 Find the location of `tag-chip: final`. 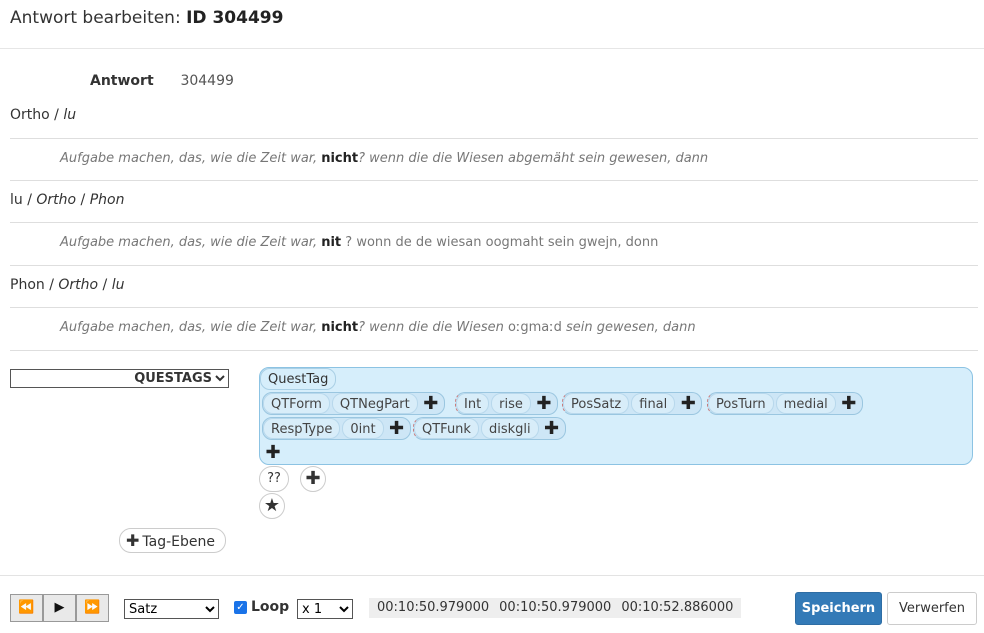

tag-chip: final is located at coordinates (653, 403).